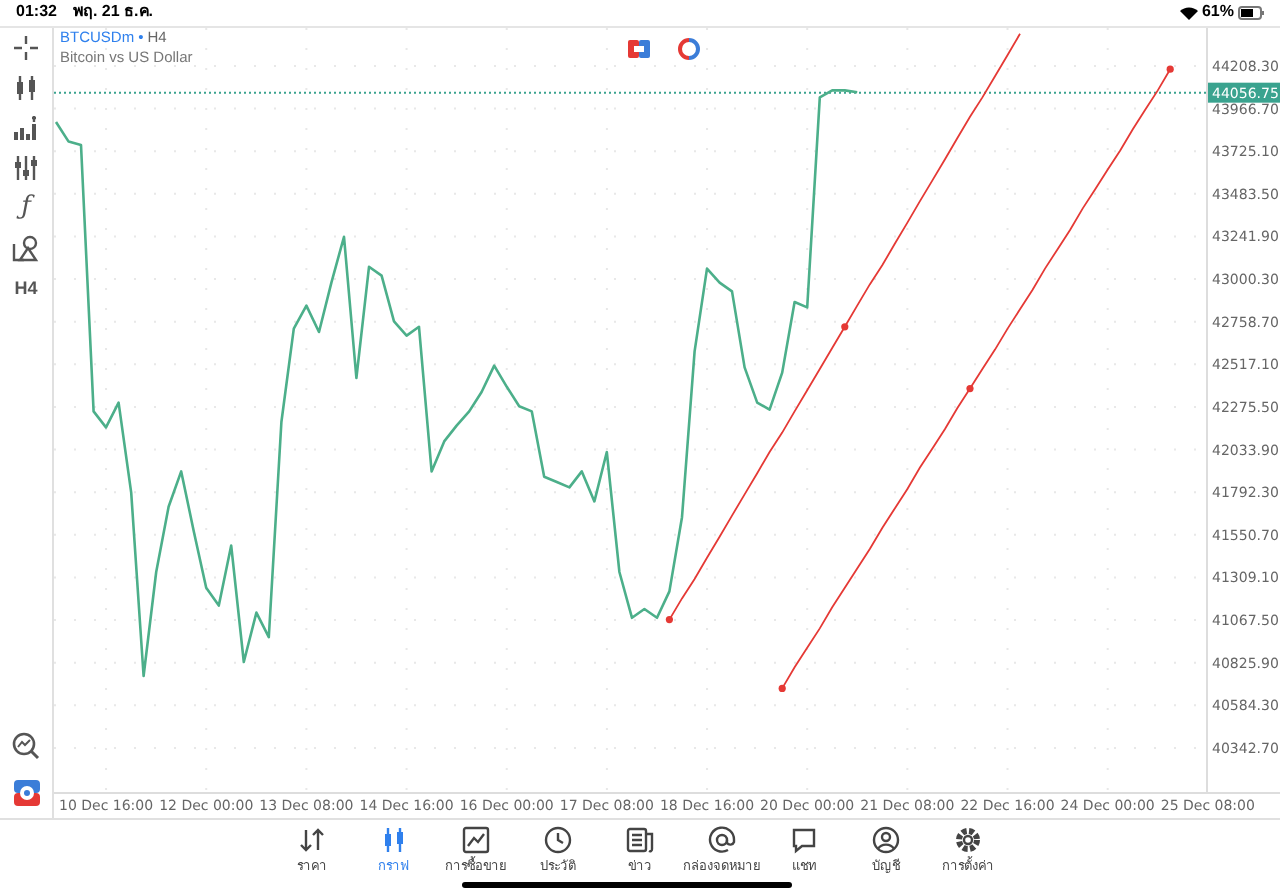  Describe the element at coordinates (1251, 12) in the screenshot. I see `battery-icon` at that location.